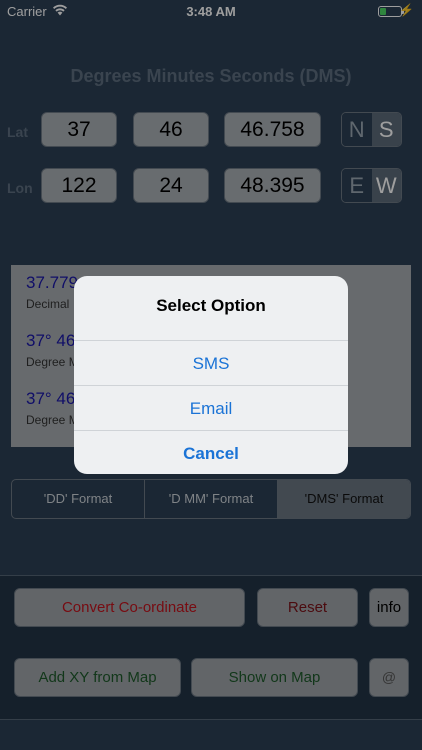 The width and height of the screenshot is (422, 750). I want to click on sms-option: SMS, so click(211, 362).